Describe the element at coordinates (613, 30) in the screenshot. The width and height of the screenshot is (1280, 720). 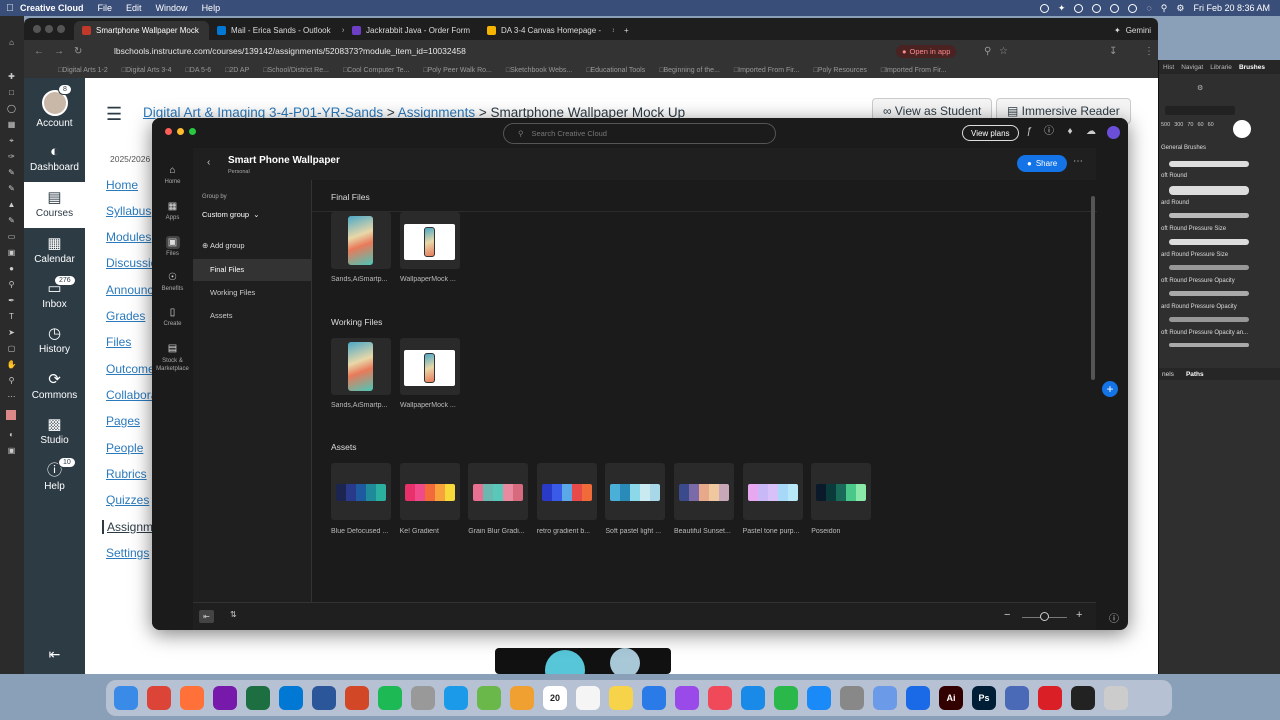
I see `close-icon: ×` at that location.